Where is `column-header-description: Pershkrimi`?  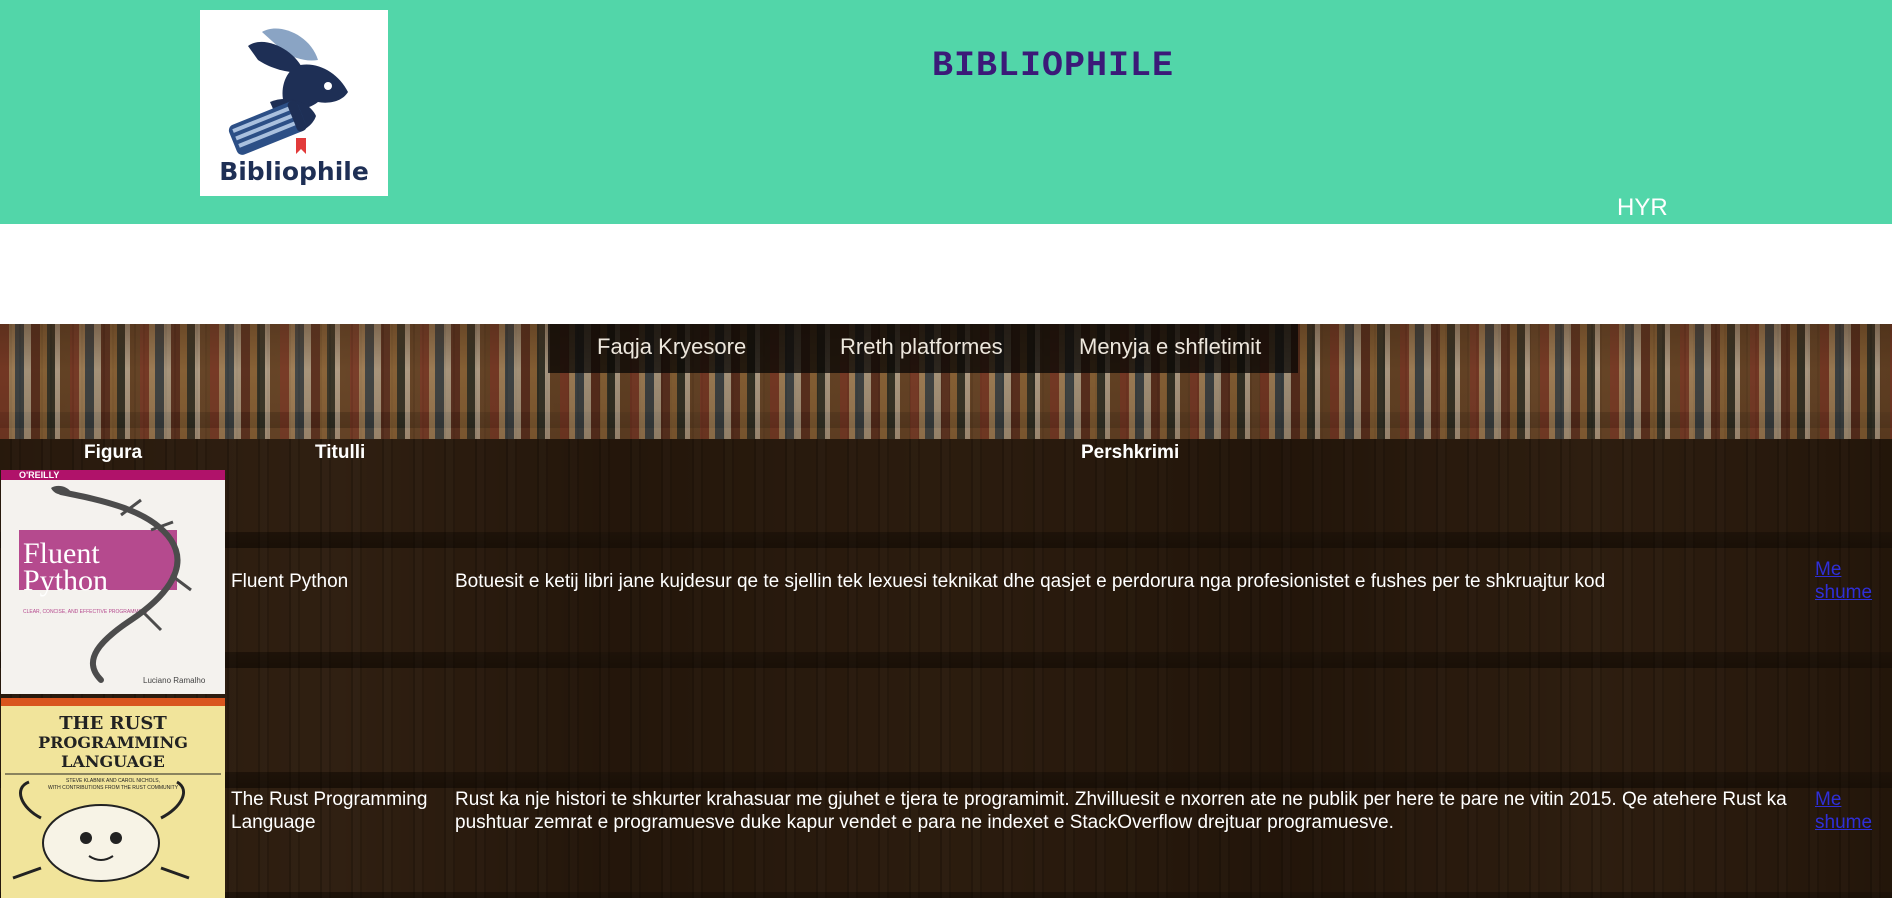
column-header-description: Pershkrimi is located at coordinates (1130, 452).